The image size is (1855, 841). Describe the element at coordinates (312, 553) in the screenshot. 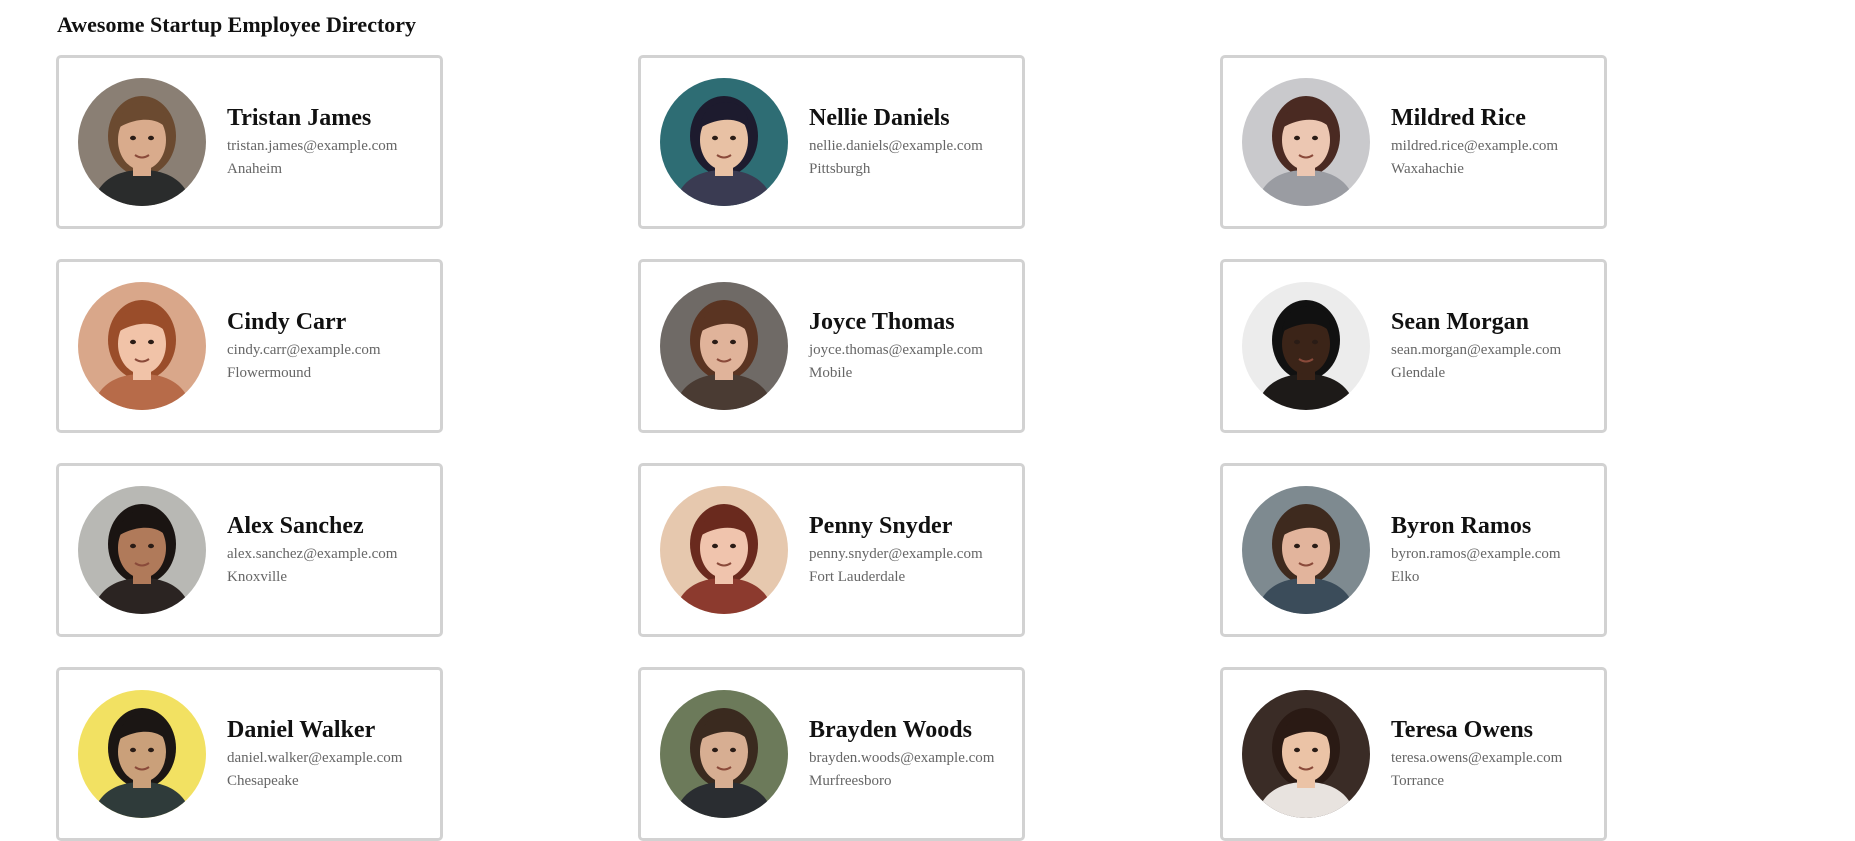

I see `employee-email: alex.sanchez@example.com` at that location.